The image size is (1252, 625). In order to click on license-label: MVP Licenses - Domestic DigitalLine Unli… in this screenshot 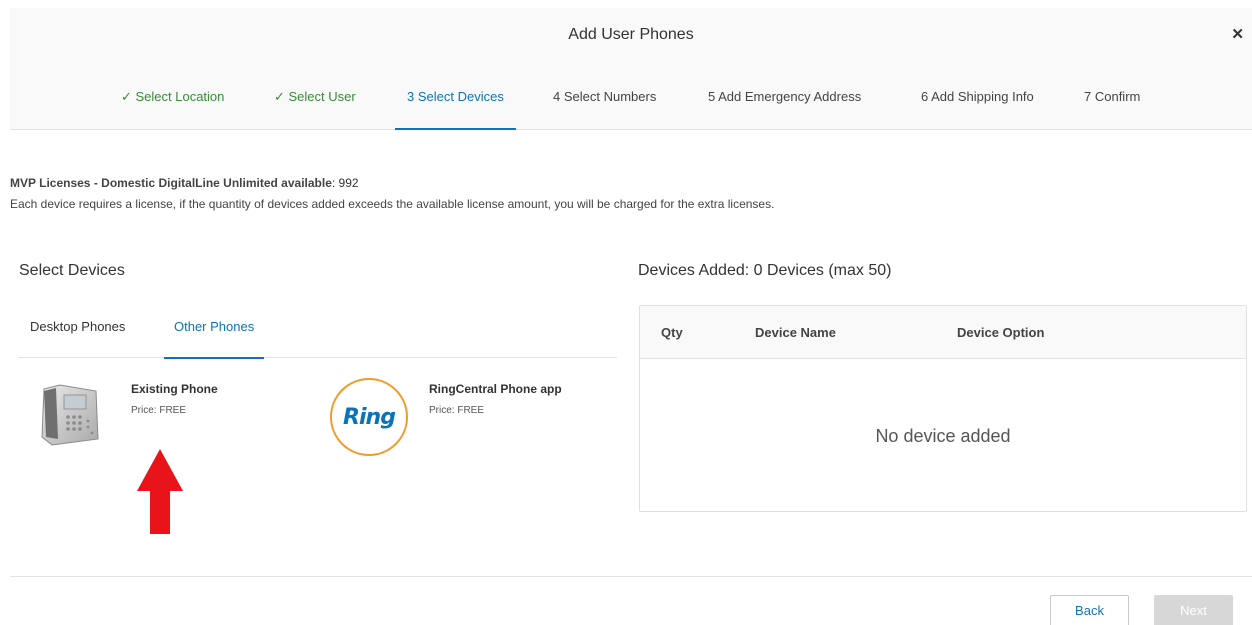, I will do `click(171, 183)`.